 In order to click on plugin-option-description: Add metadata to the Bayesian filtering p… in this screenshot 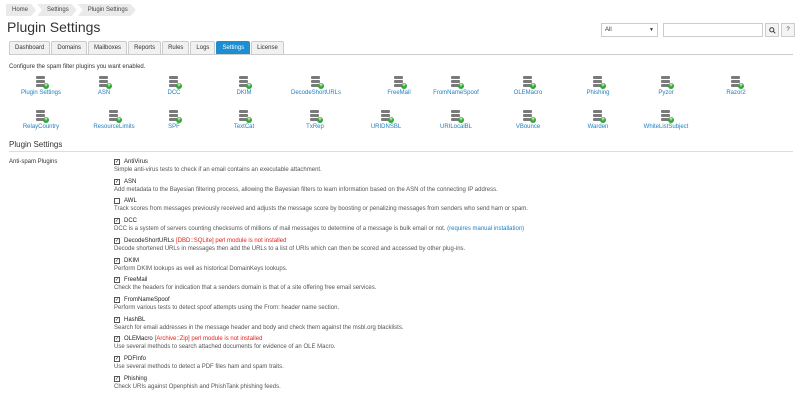, I will do `click(306, 189)`.